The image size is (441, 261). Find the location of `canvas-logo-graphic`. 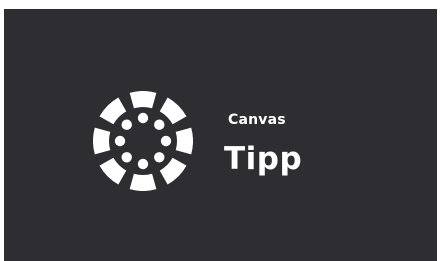

canvas-logo-graphic is located at coordinates (143, 141).